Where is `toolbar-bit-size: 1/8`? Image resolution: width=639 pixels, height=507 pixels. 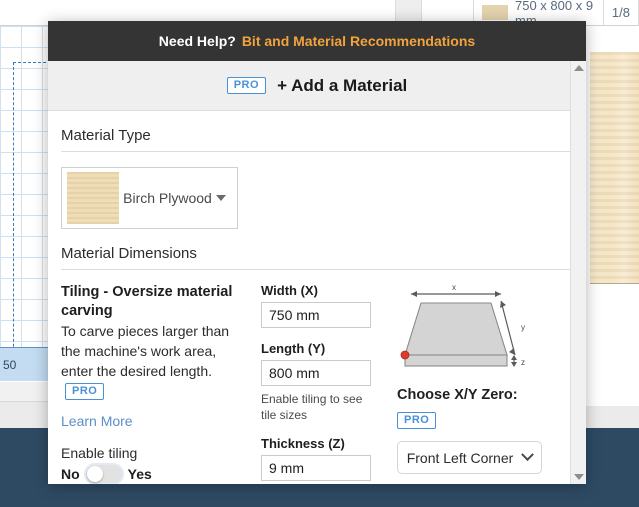
toolbar-bit-size: 1/8 is located at coordinates (621, 12).